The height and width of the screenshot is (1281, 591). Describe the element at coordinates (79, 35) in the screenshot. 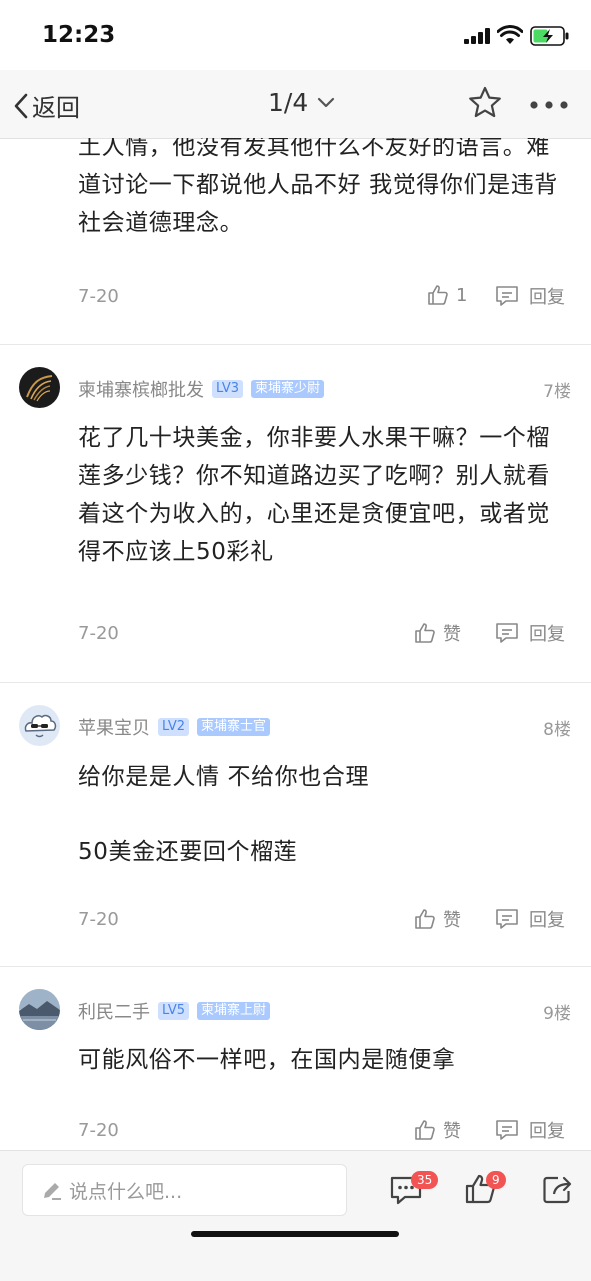

I see `status-time: 12:23` at that location.